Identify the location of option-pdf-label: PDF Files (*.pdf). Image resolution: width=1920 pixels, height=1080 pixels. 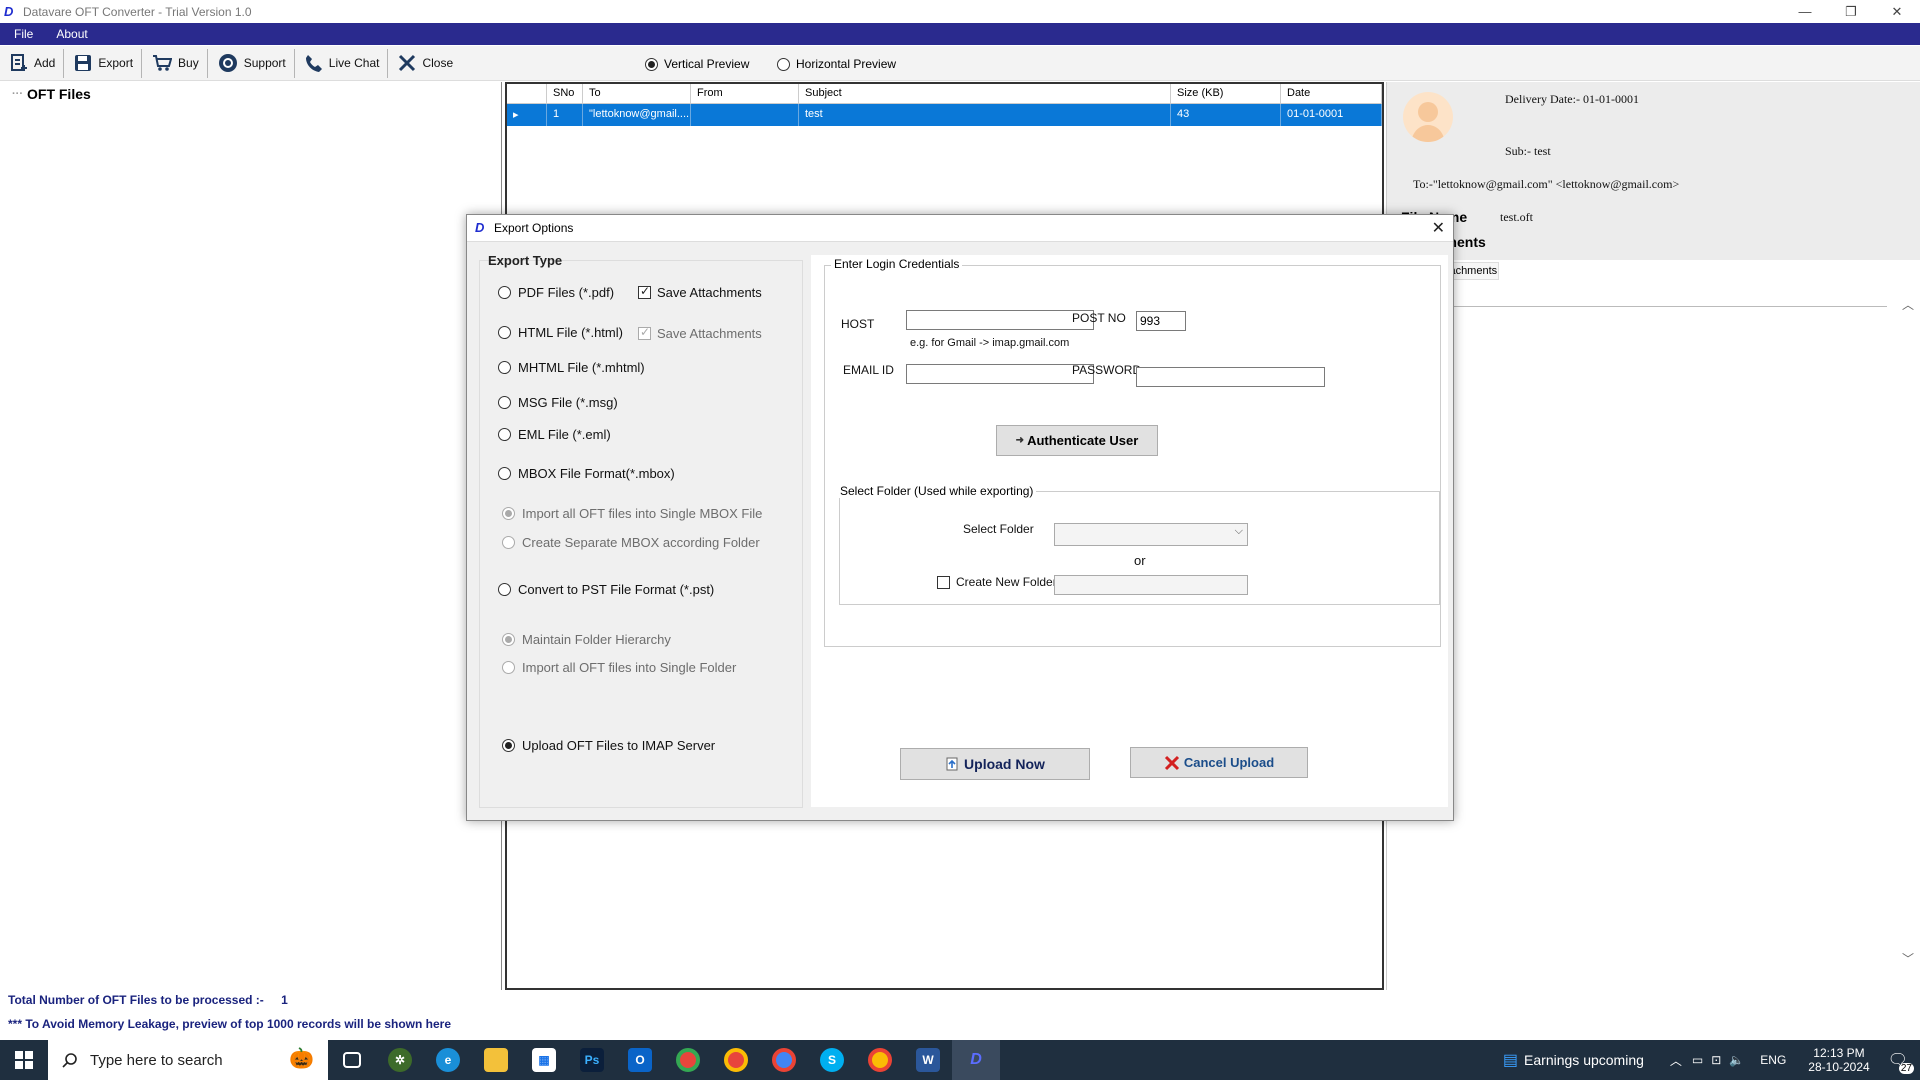
(566, 292).